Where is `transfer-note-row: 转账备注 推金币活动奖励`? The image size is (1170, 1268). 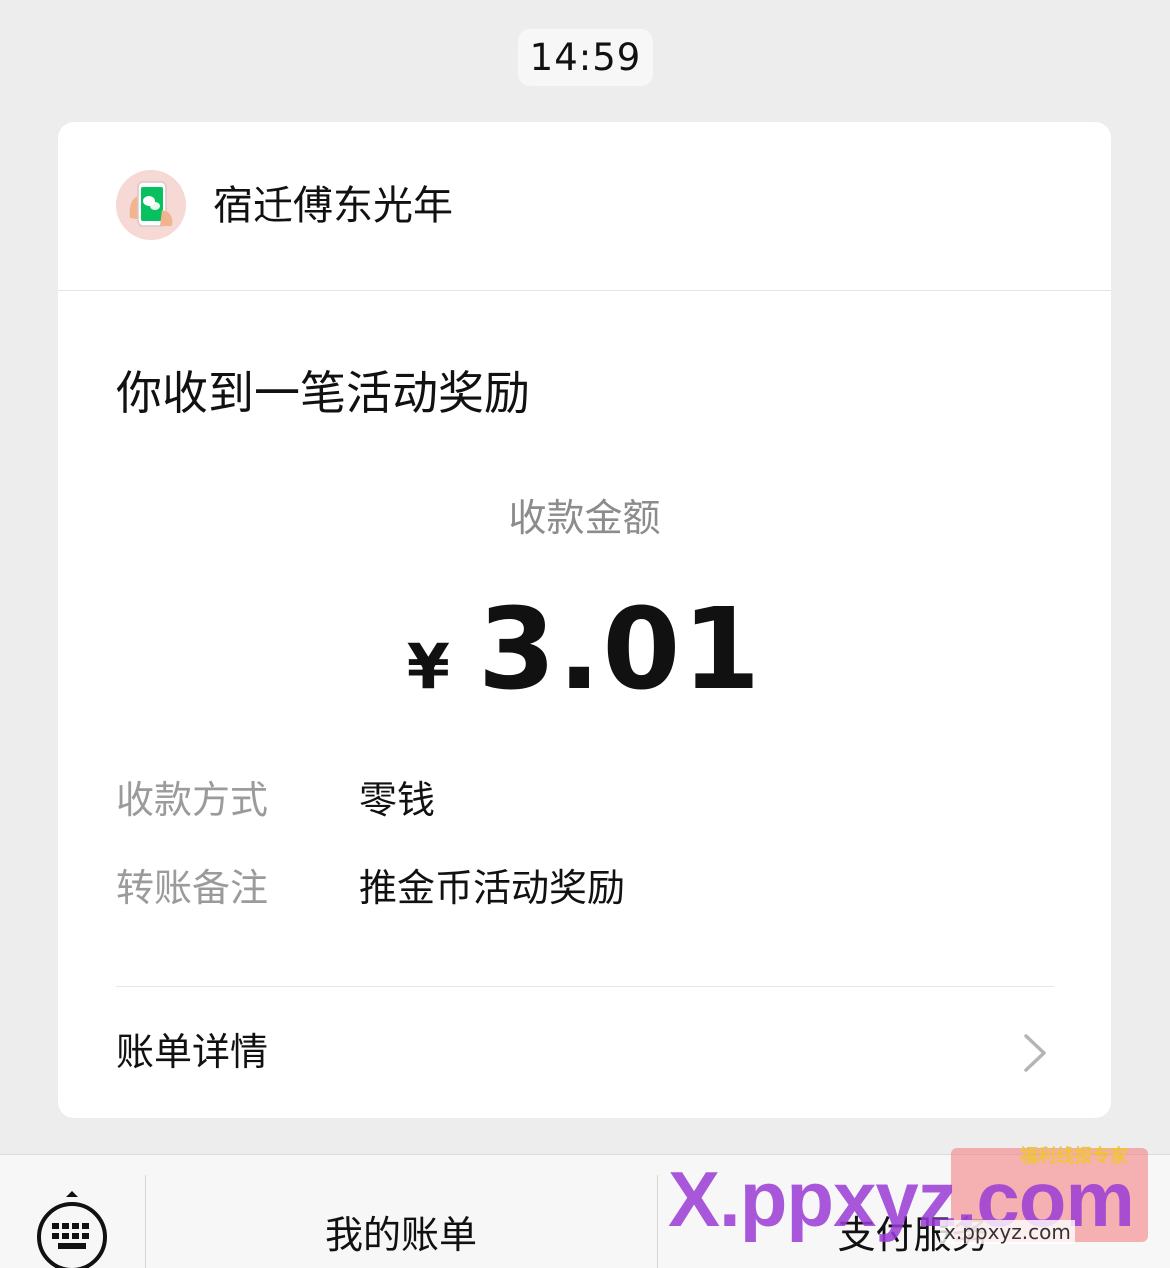
transfer-note-row: 转账备注 推金币活动奖励 is located at coordinates (566, 890).